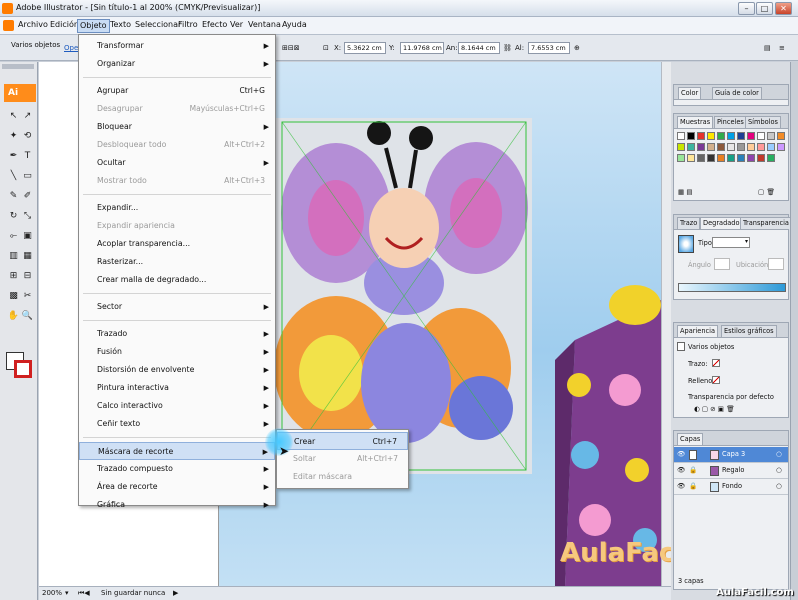 This screenshot has height=600, width=798. I want to click on tab-brushes: Pinceles, so click(730, 122).